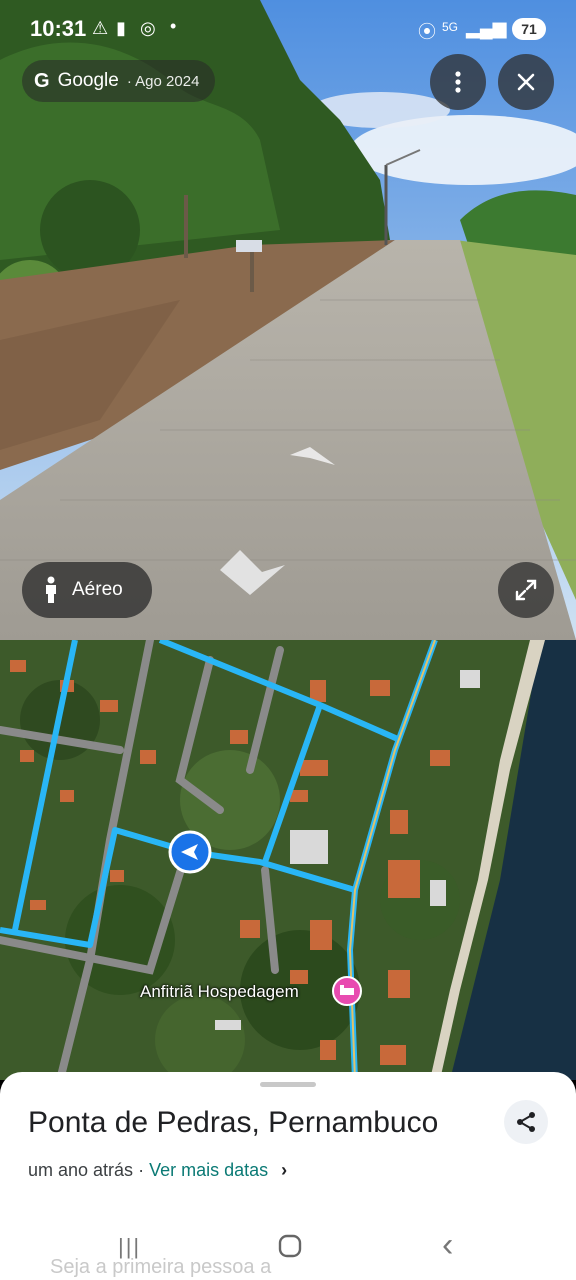 This screenshot has height=1280, width=576. What do you see at coordinates (290, 1246) in the screenshot?
I see `home-button` at bounding box center [290, 1246].